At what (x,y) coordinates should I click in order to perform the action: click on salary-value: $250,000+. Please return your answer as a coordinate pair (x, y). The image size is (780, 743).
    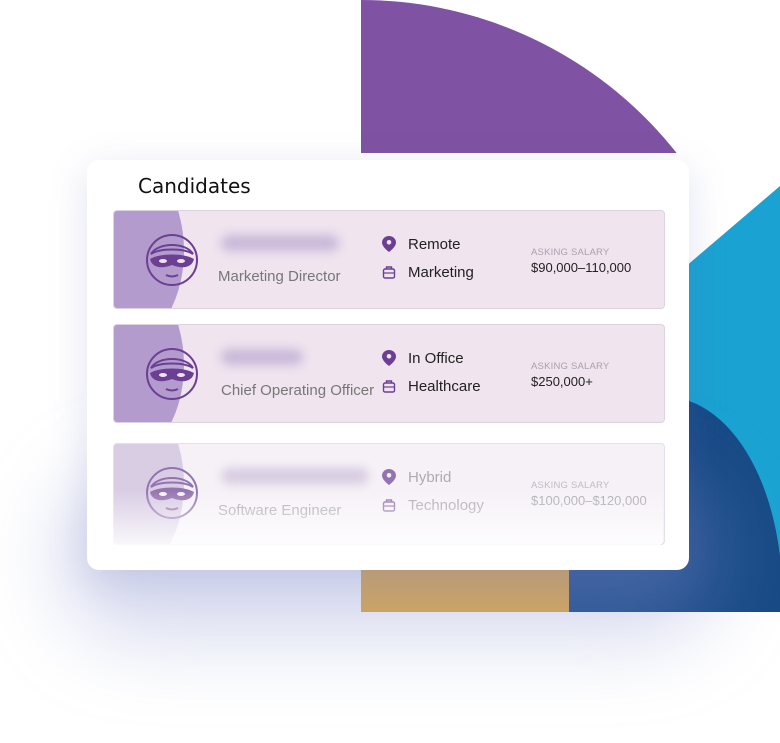
    Looking at the image, I should click on (562, 381).